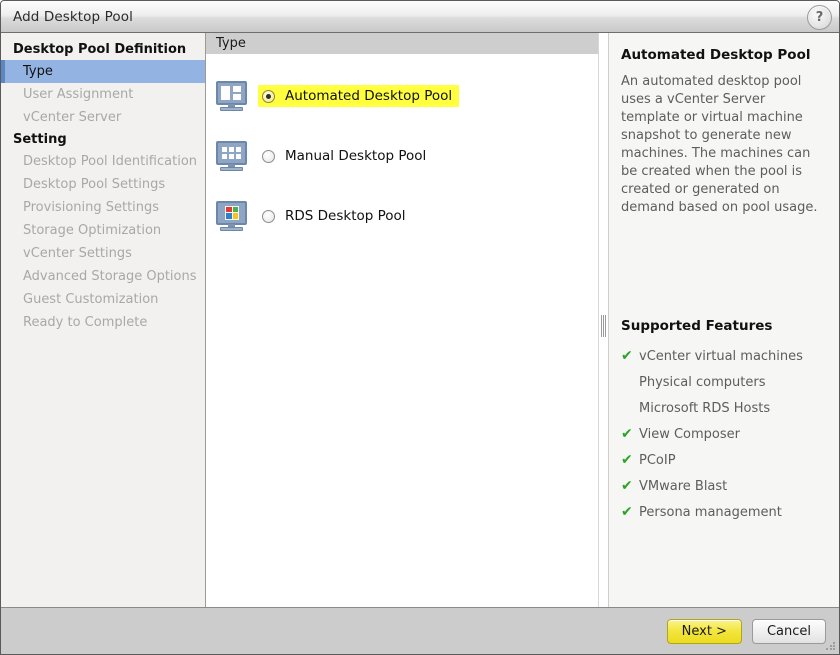 The height and width of the screenshot is (655, 840). What do you see at coordinates (232, 156) in the screenshot?
I see `monitor-grid-icon` at bounding box center [232, 156].